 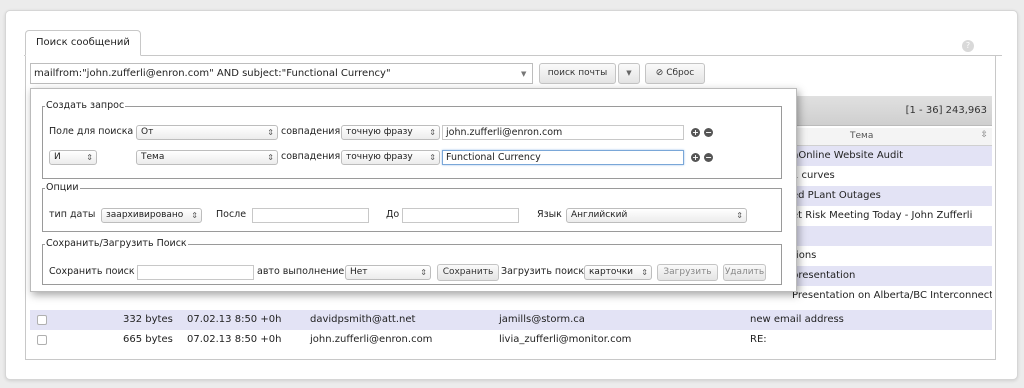 I want to click on sort-icon: ⇳, so click(x=984, y=135).